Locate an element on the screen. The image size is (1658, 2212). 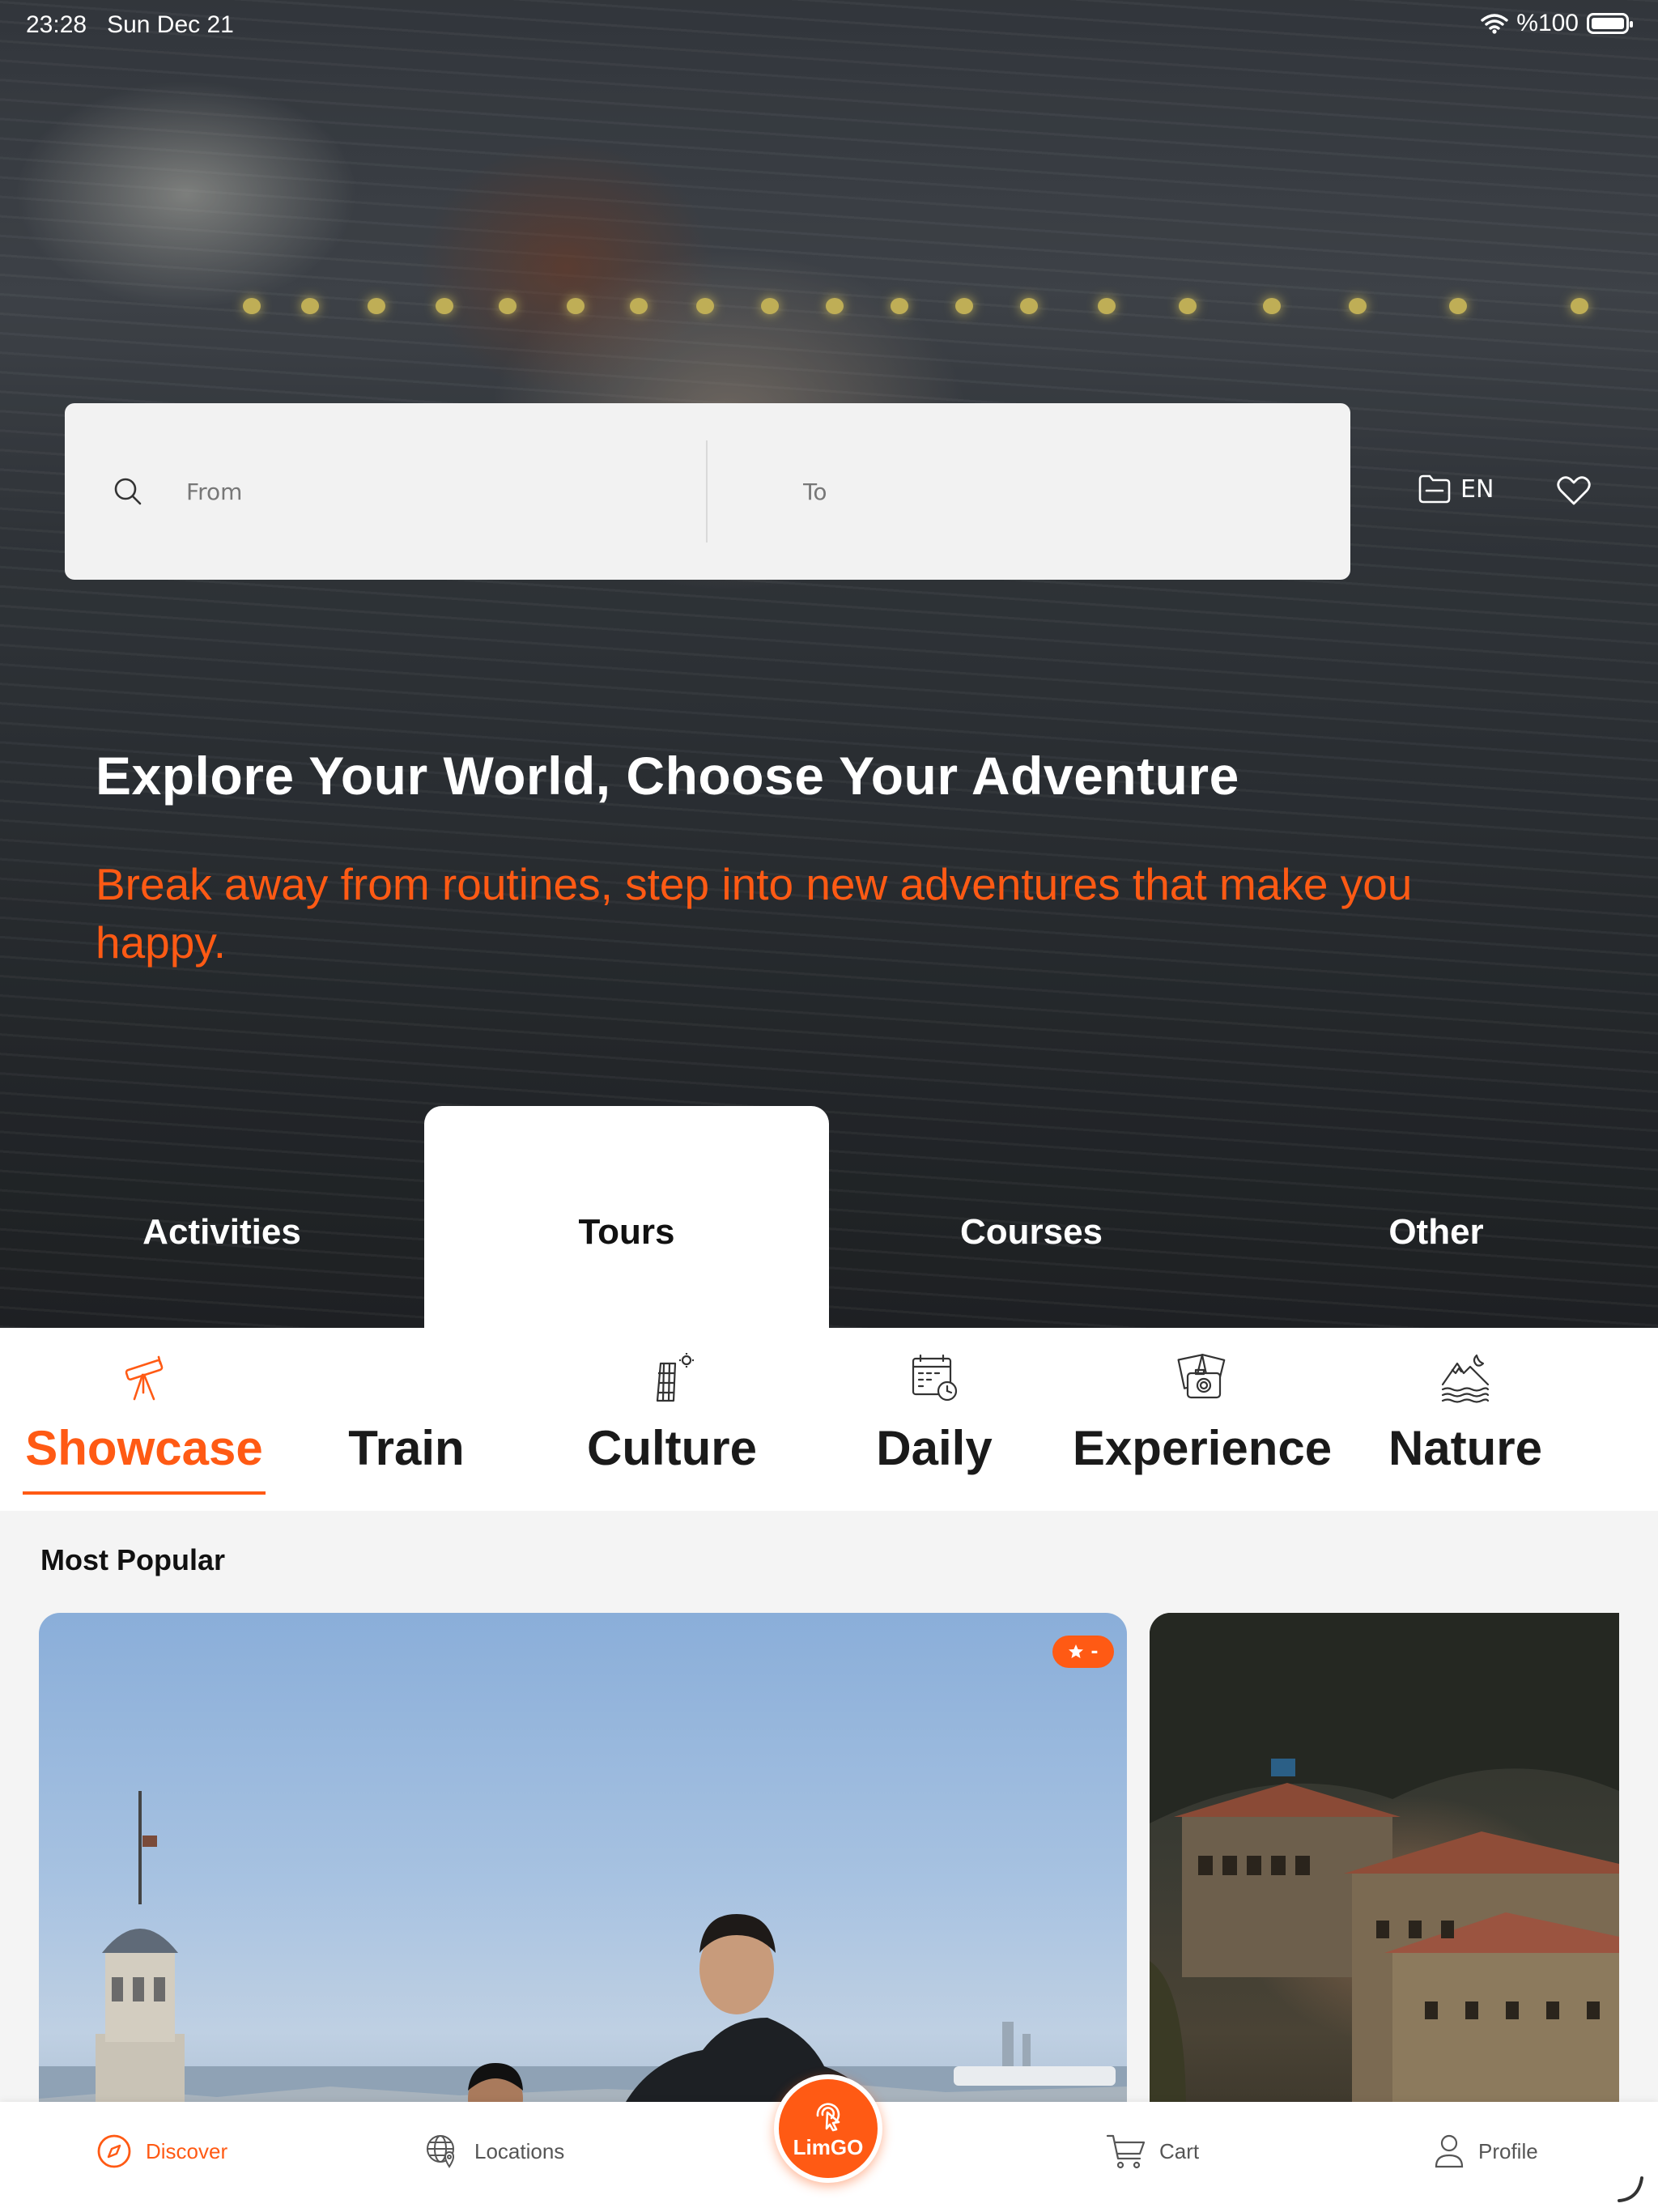
nav-profile: Profile is located at coordinates (1485, 2151).